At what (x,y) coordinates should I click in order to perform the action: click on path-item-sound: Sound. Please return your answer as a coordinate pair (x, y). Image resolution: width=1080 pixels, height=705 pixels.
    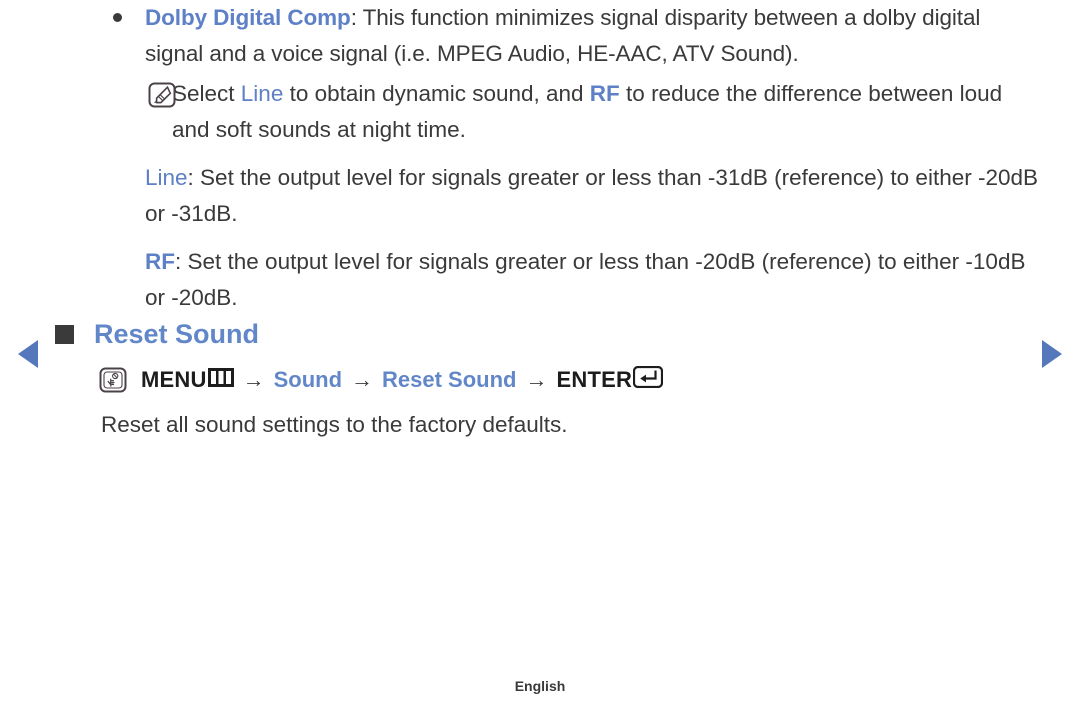
    Looking at the image, I should click on (308, 379).